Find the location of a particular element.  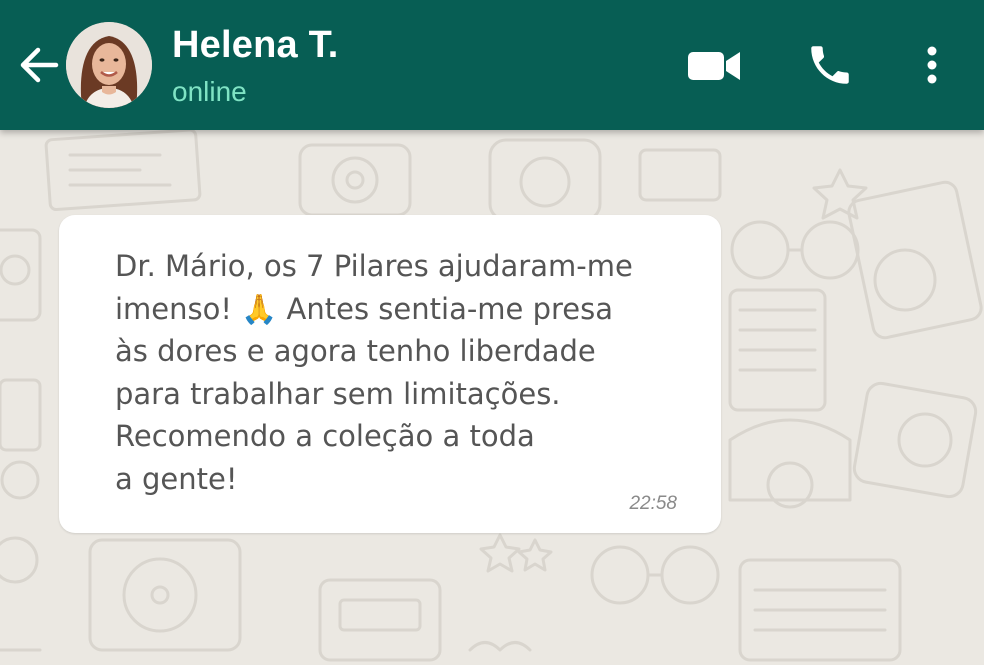

contact-avatar is located at coordinates (109, 65).